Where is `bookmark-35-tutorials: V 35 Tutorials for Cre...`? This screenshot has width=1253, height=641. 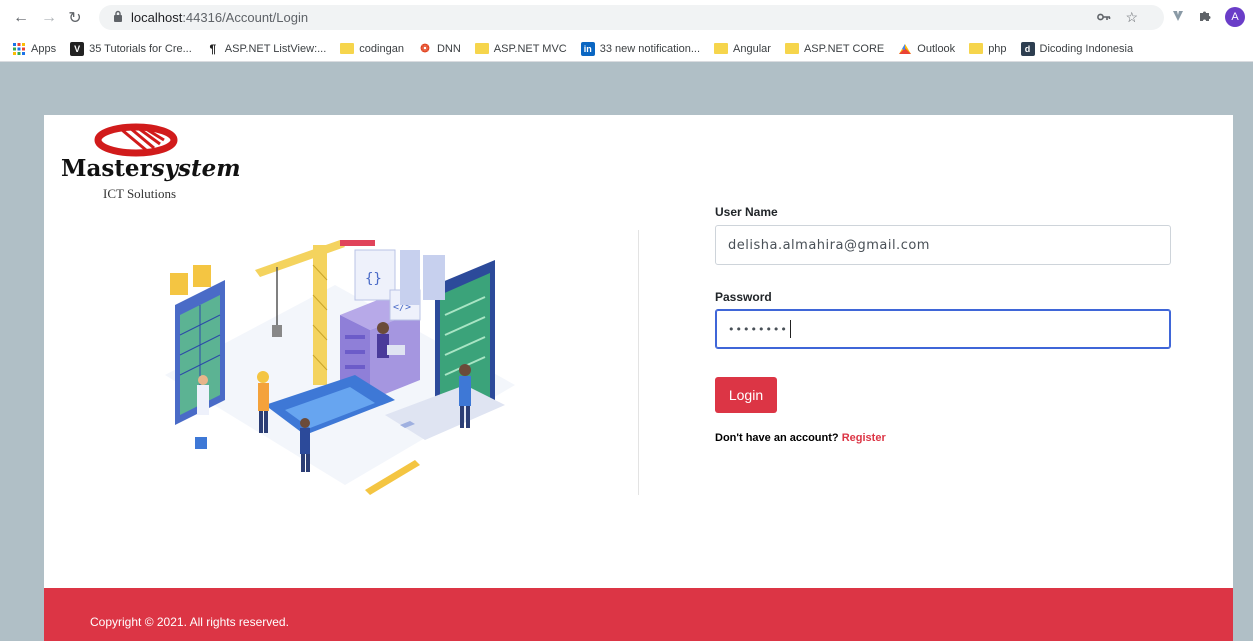
bookmark-35-tutorials: V 35 Tutorials for Cre... is located at coordinates (131, 48).